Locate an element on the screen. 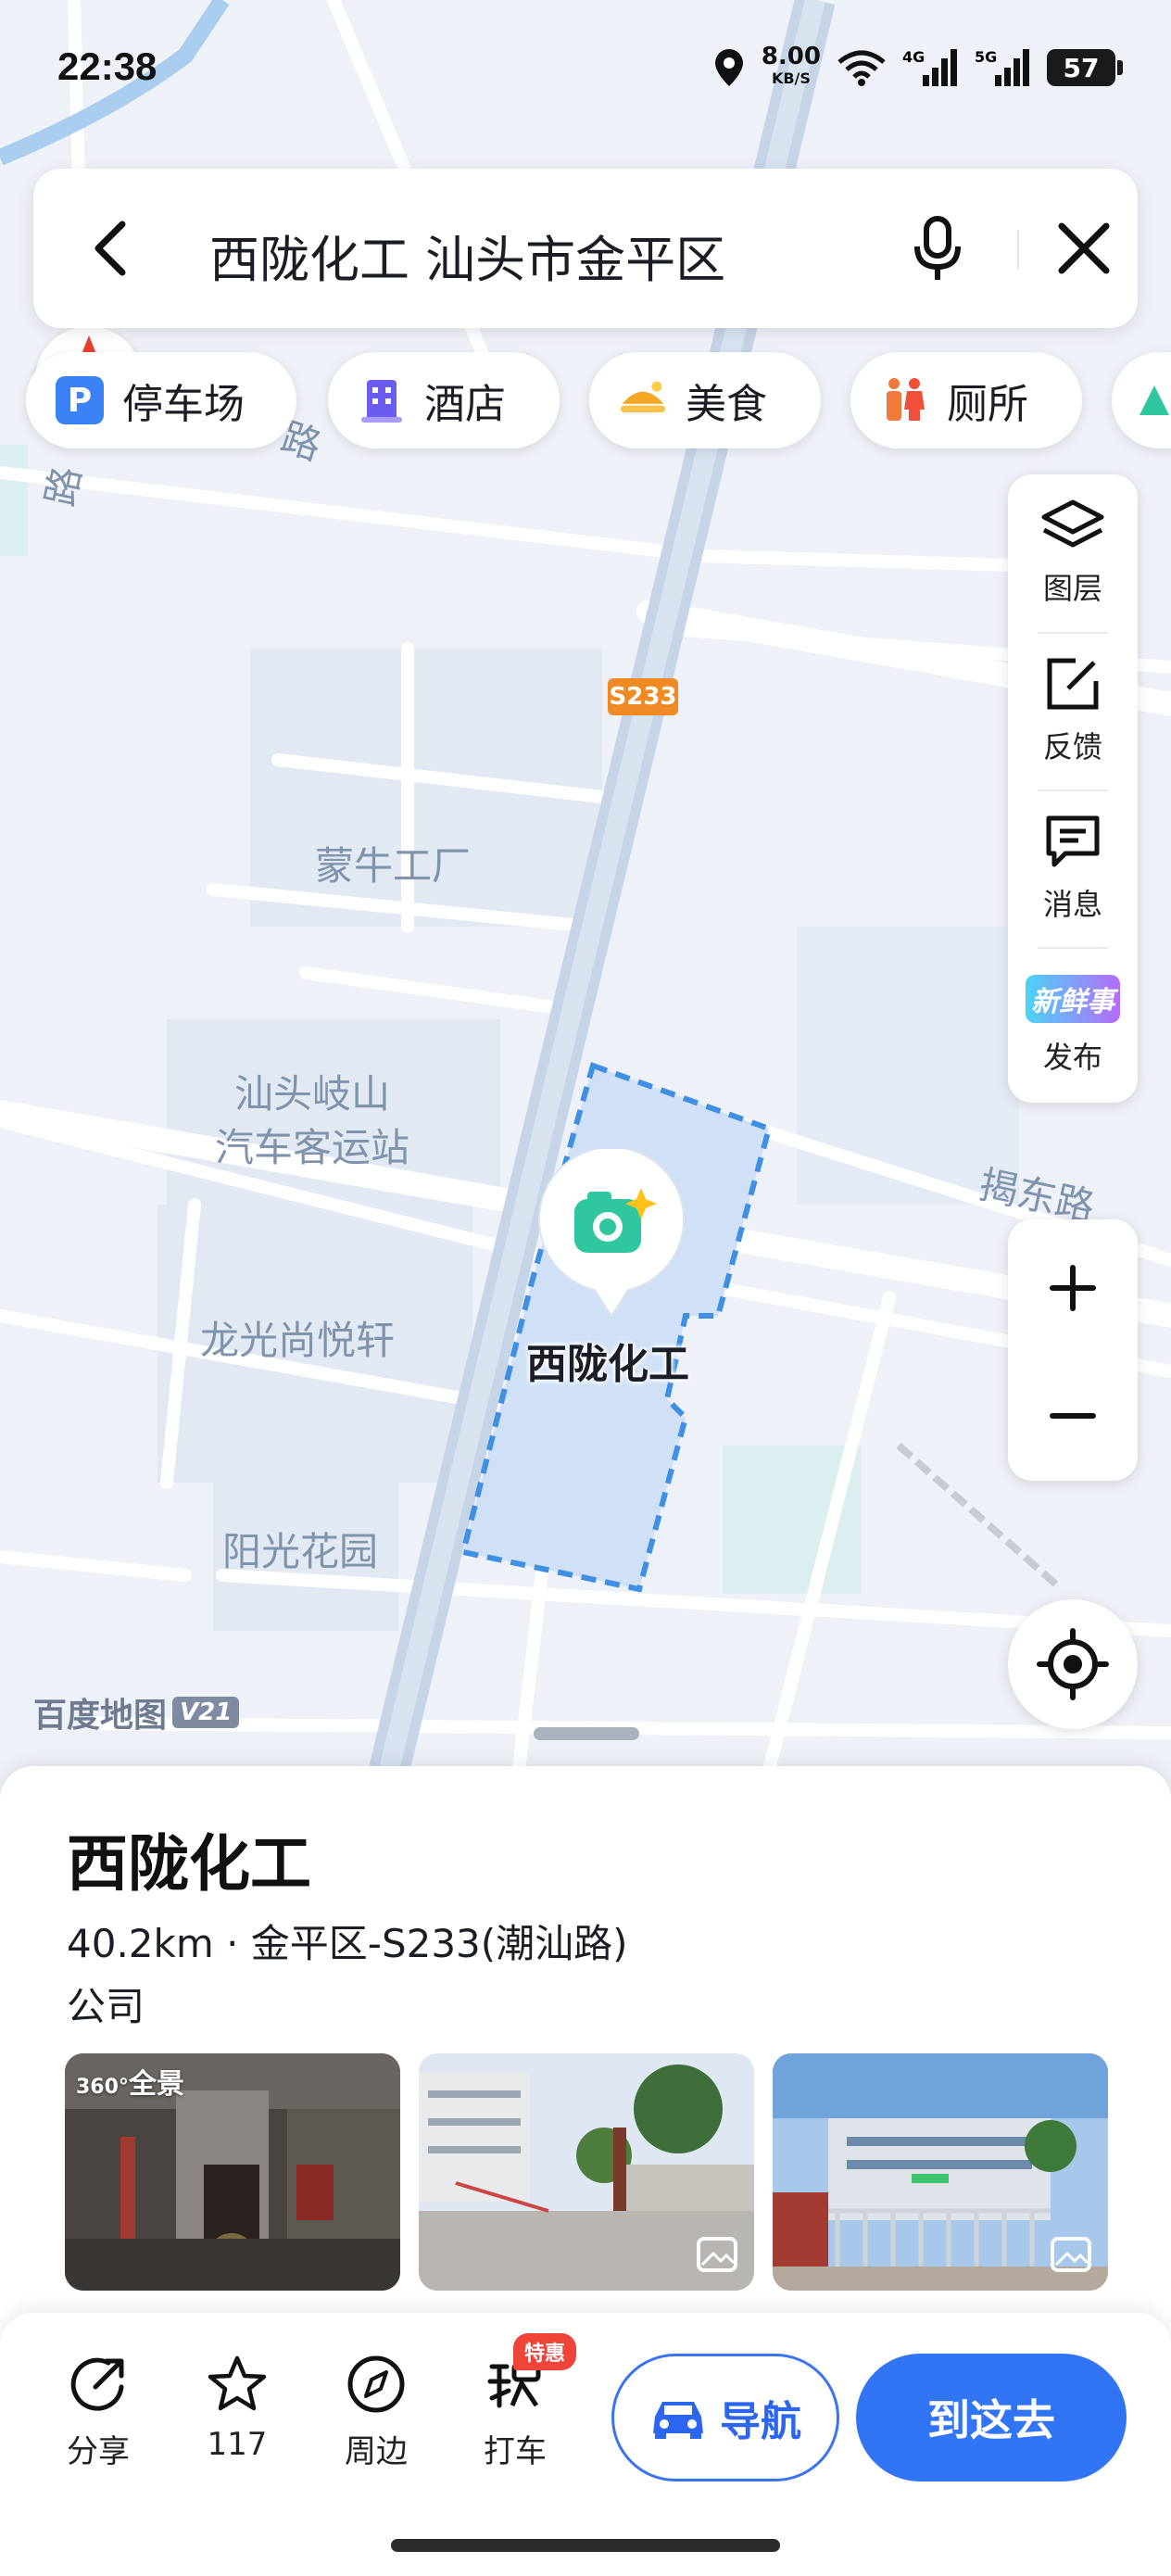  navigate-label: 导航 is located at coordinates (761, 2421).